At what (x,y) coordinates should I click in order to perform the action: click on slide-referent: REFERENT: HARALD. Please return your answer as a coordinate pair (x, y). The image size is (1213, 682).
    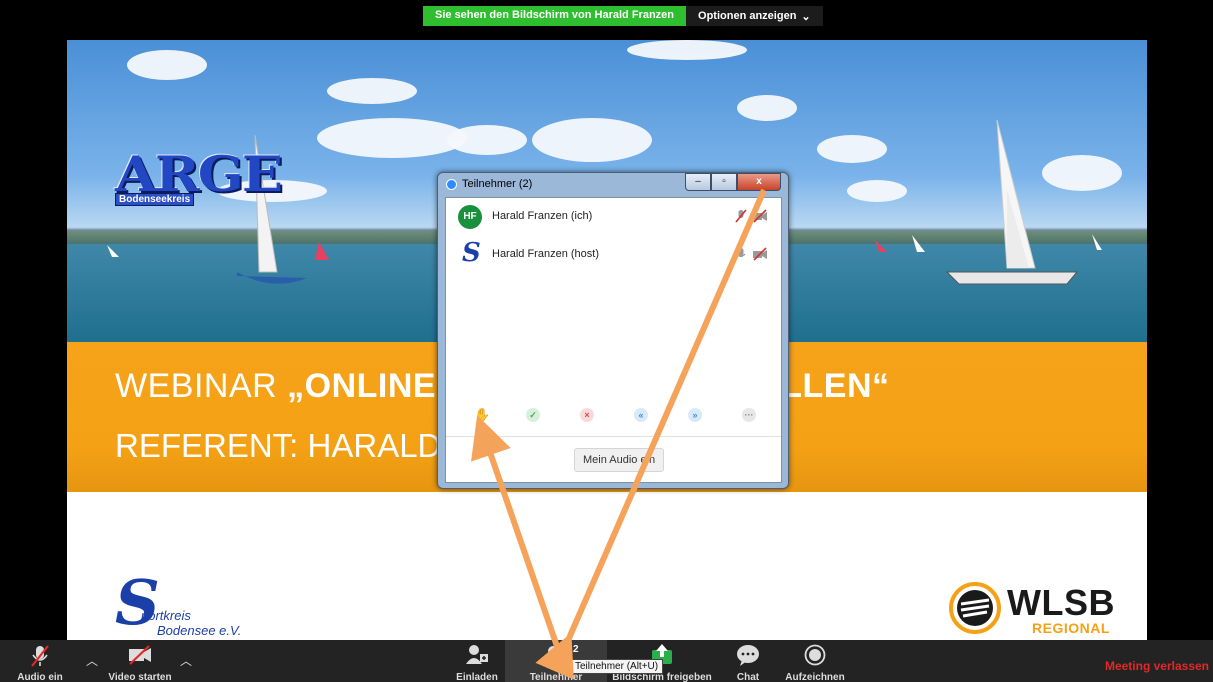
    Looking at the image, I should click on (278, 445).